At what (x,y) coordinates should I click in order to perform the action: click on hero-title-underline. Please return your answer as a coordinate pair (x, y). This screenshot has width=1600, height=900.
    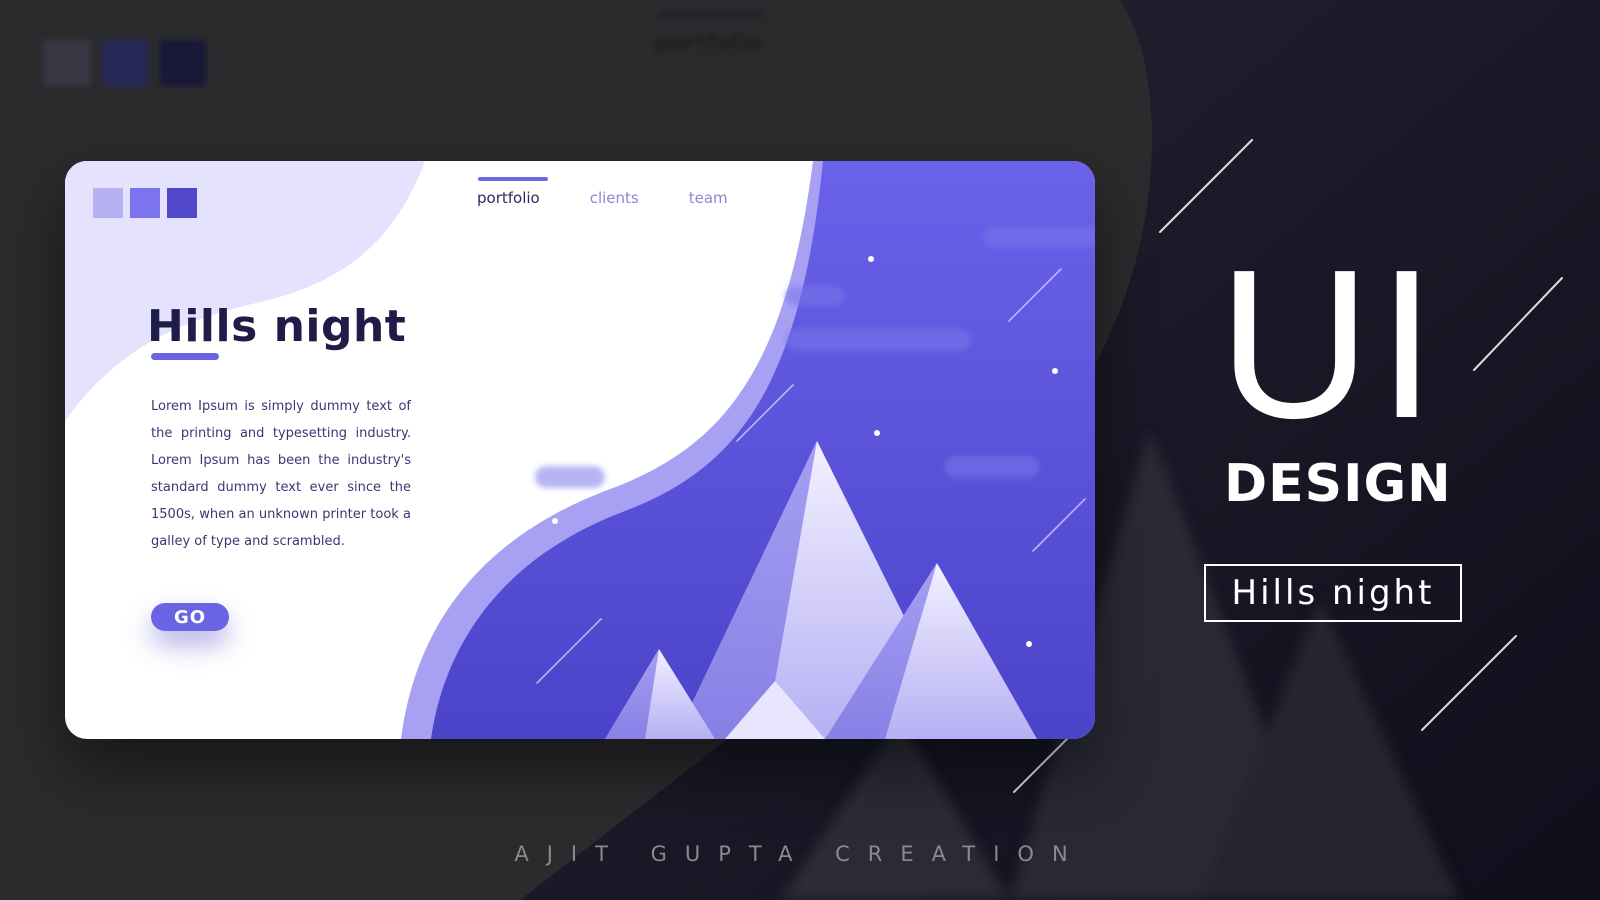
    Looking at the image, I should click on (185, 356).